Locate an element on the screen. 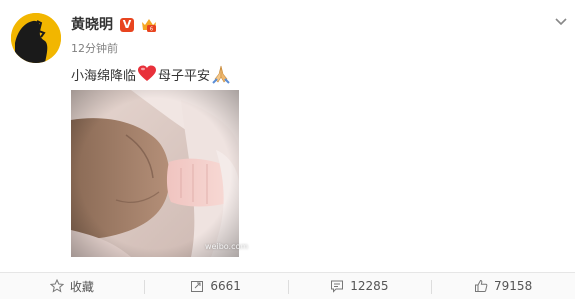 This screenshot has width=575, height=299. avatar is located at coordinates (36, 38).